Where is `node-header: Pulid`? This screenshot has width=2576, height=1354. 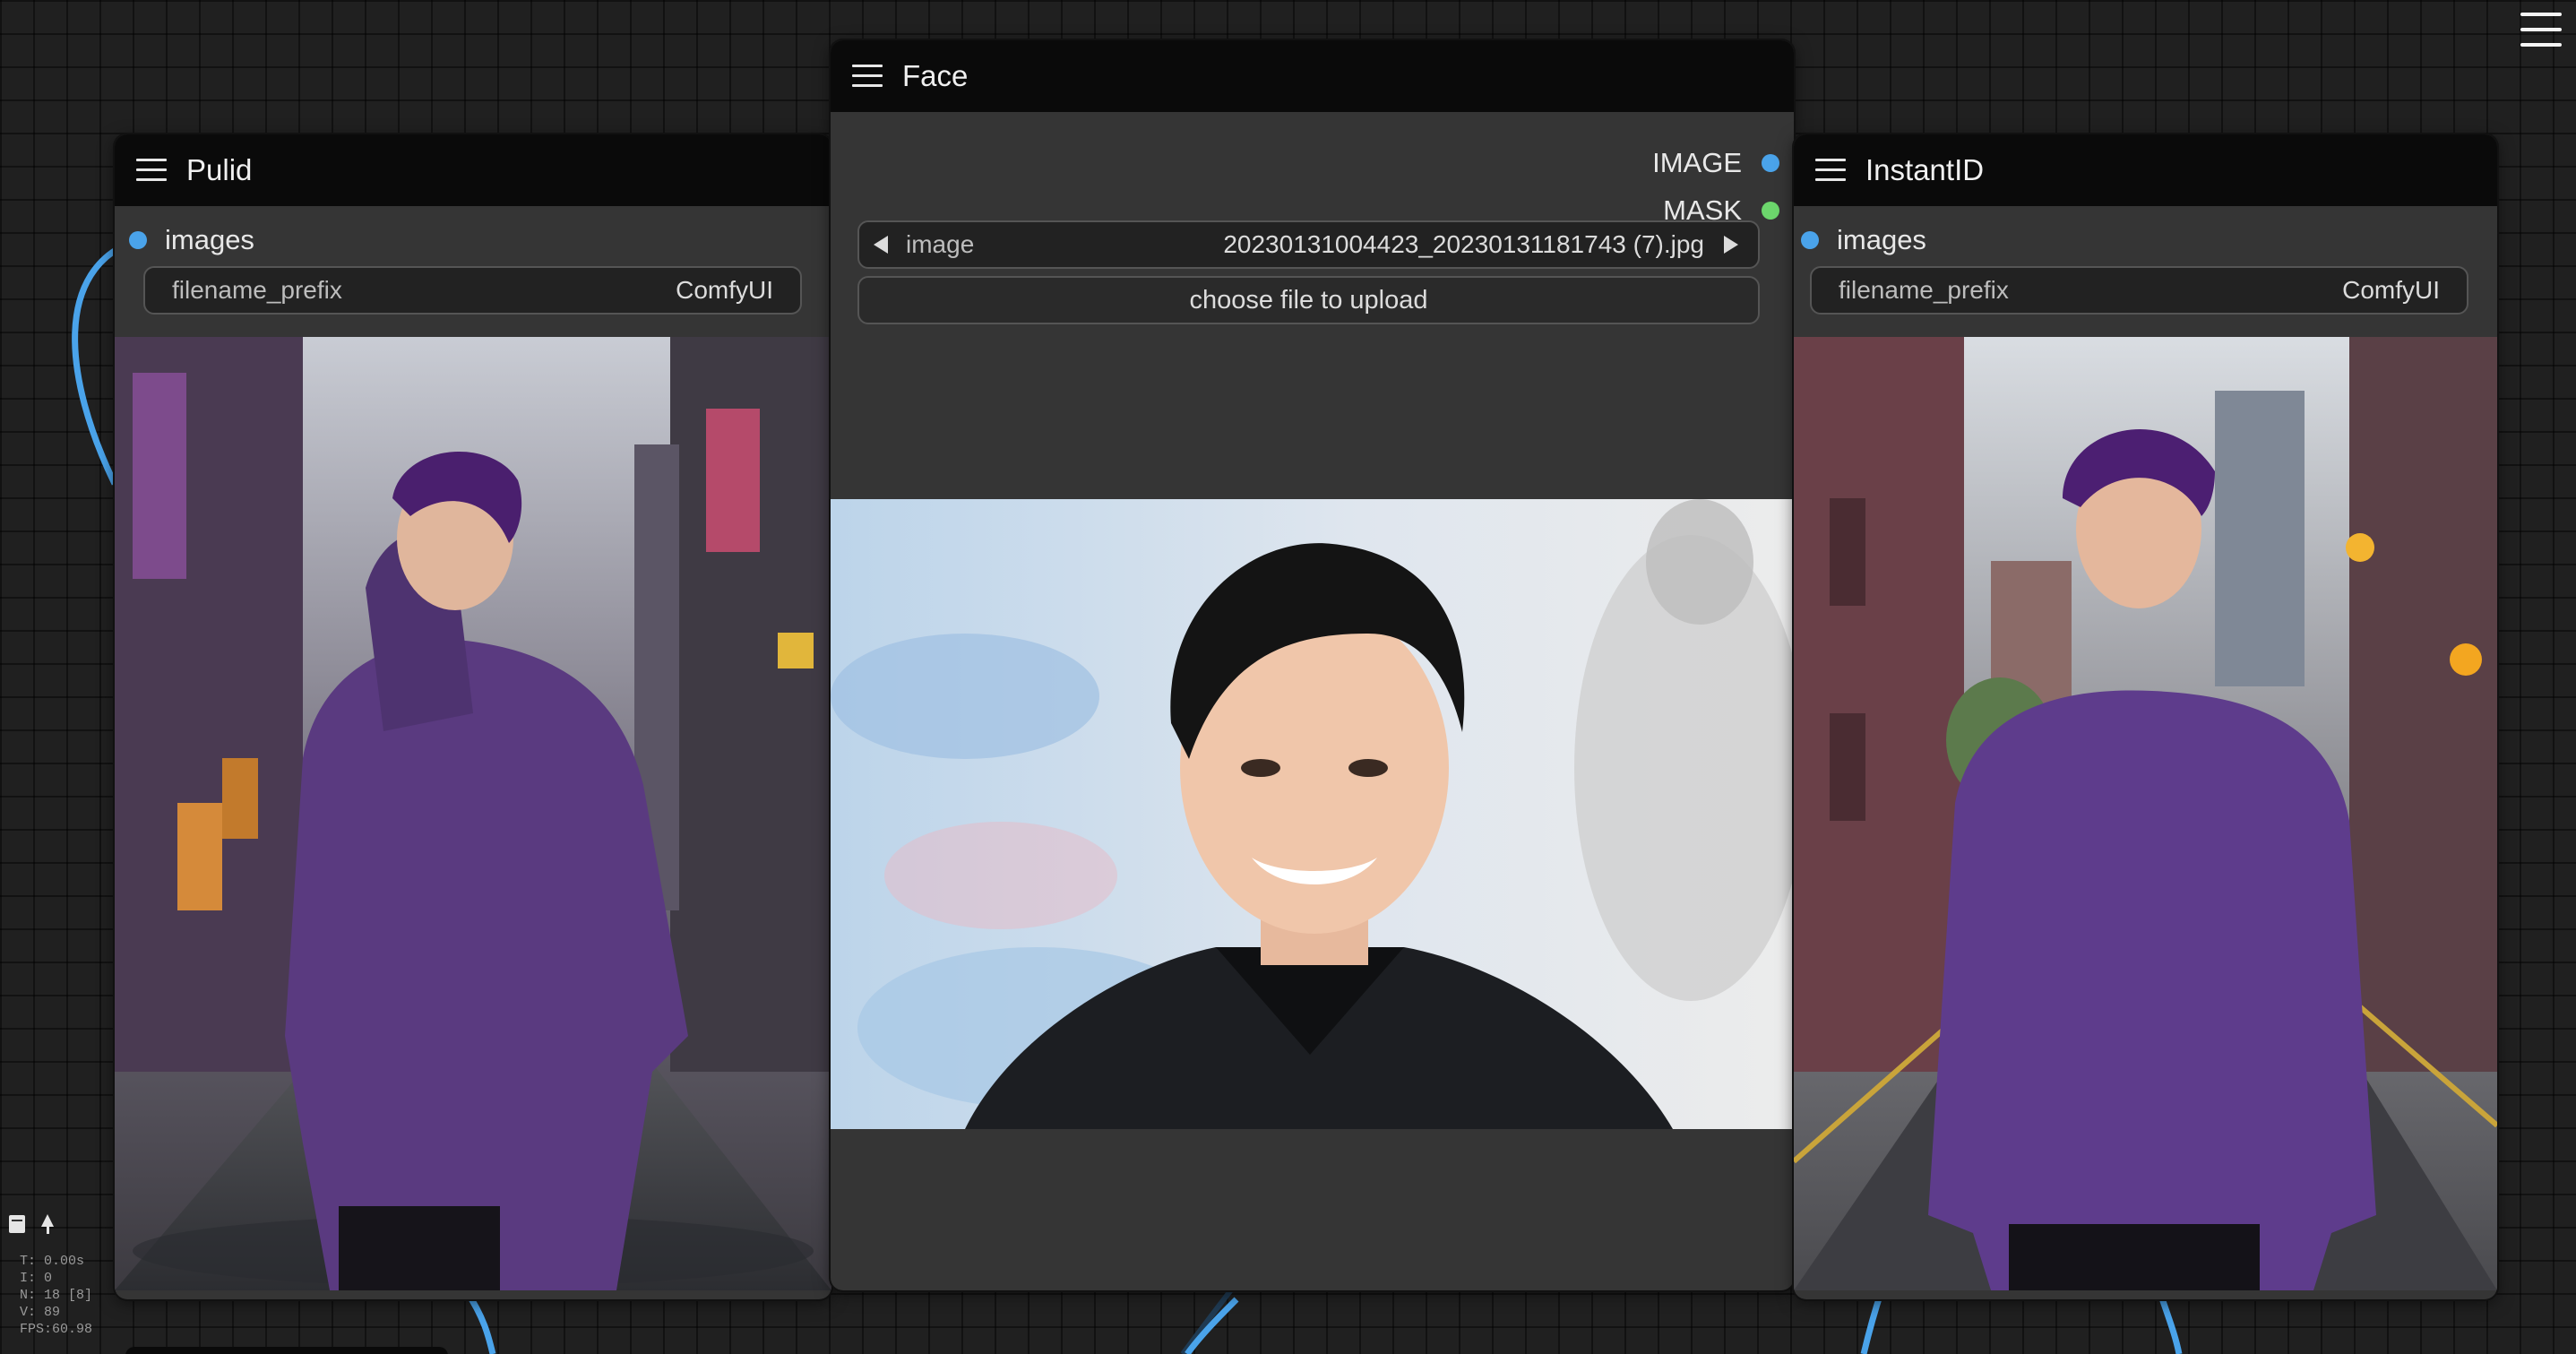 node-header: Pulid is located at coordinates (473, 170).